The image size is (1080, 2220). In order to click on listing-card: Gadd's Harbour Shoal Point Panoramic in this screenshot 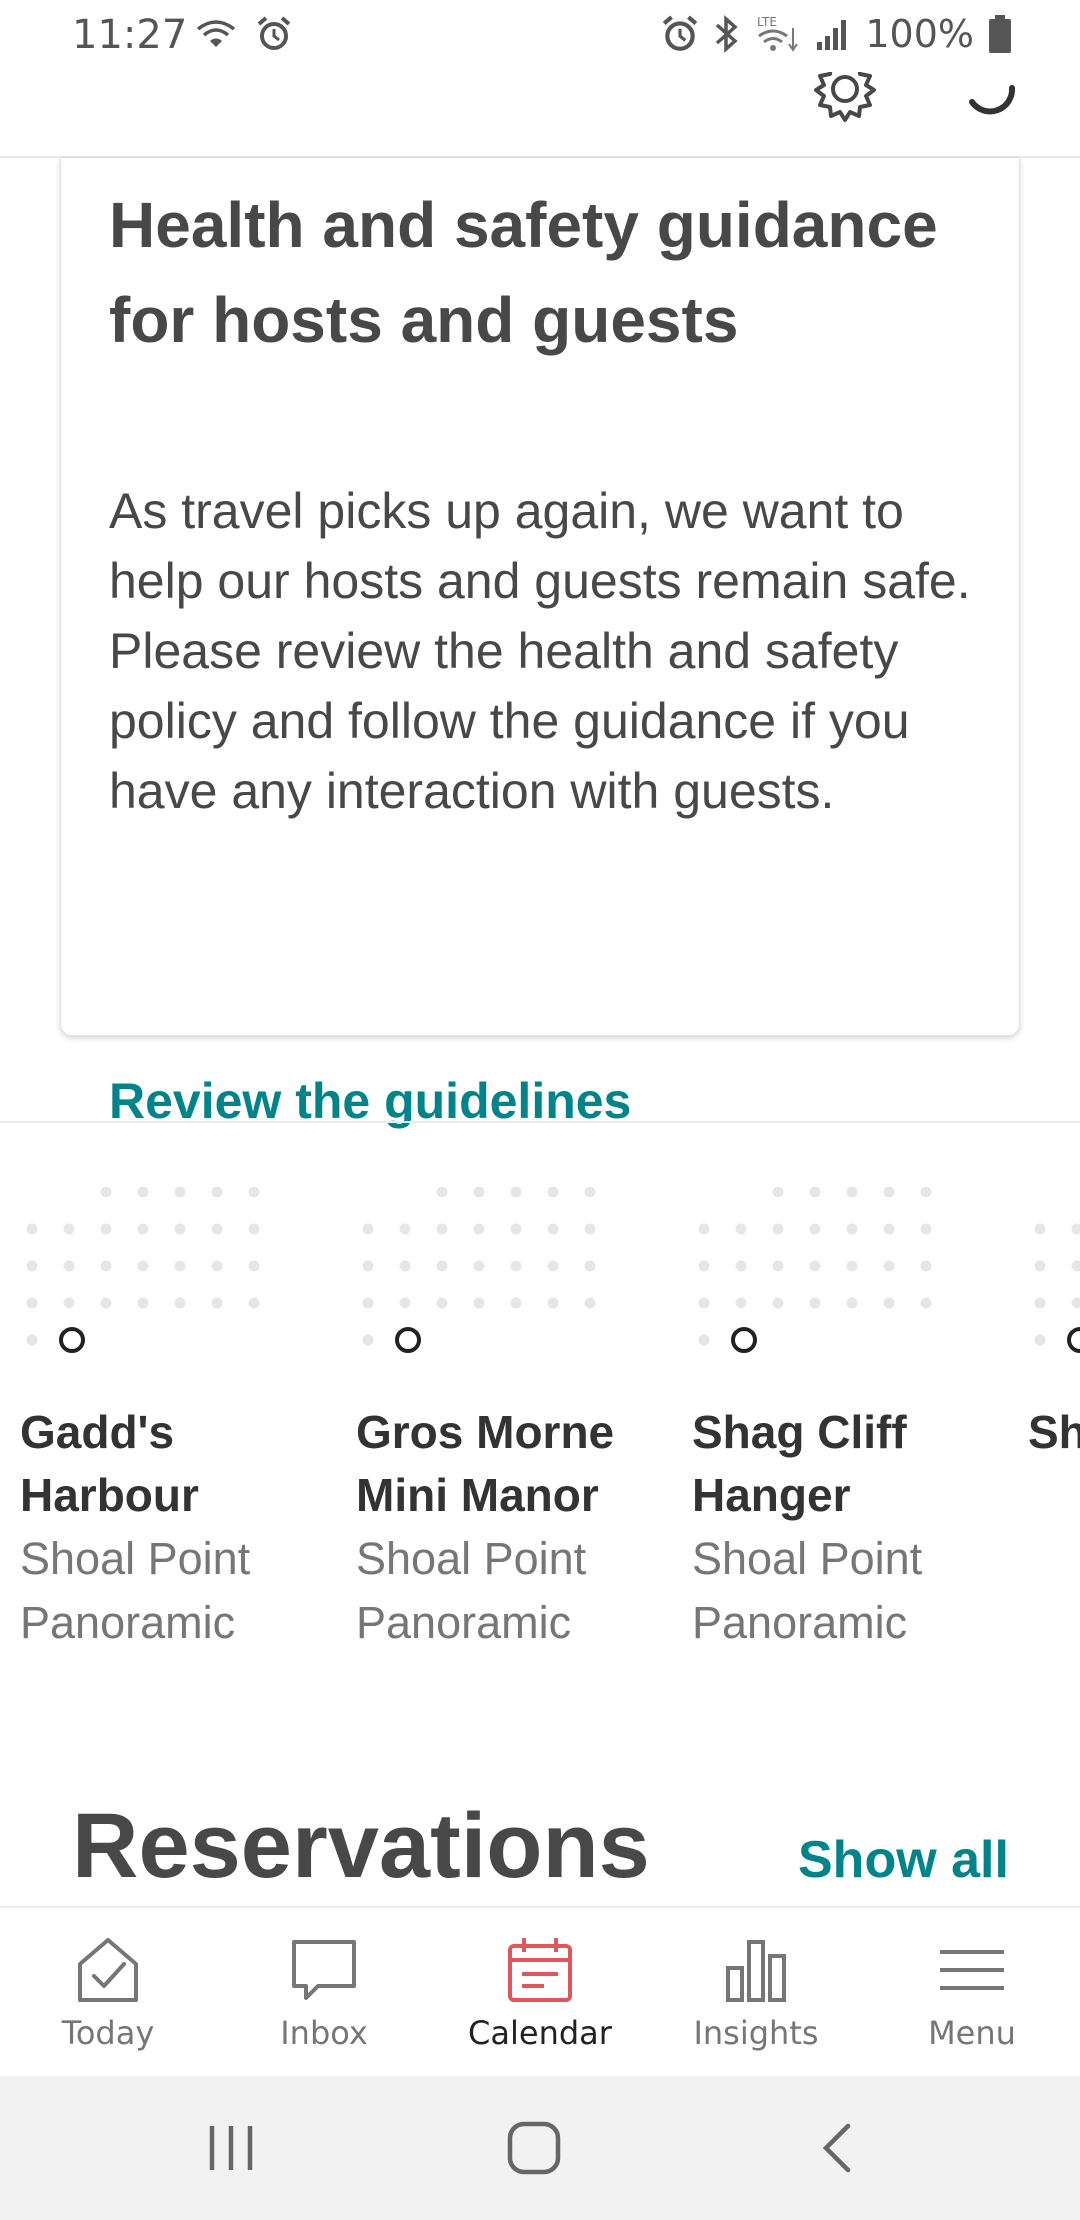, I will do `click(180, 1412)`.